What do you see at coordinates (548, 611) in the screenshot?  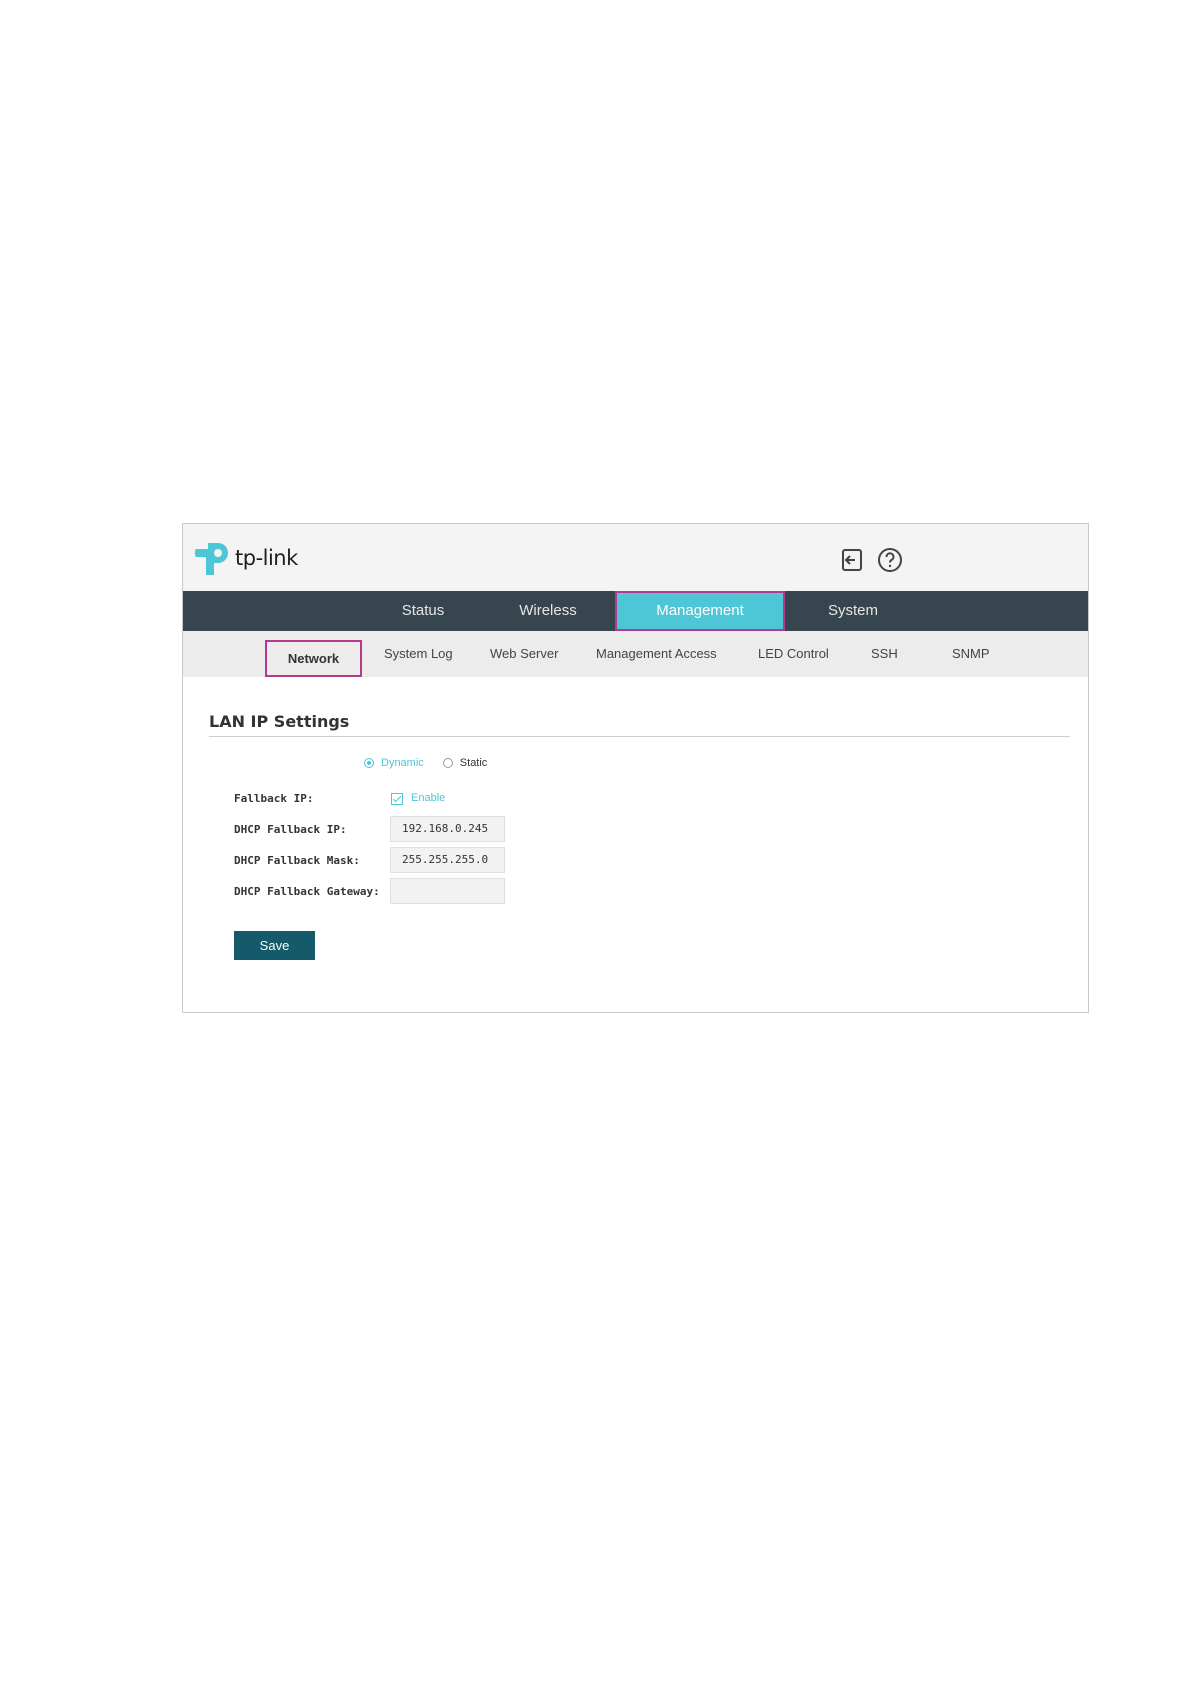 I see `tab-wireless: Wireless` at bounding box center [548, 611].